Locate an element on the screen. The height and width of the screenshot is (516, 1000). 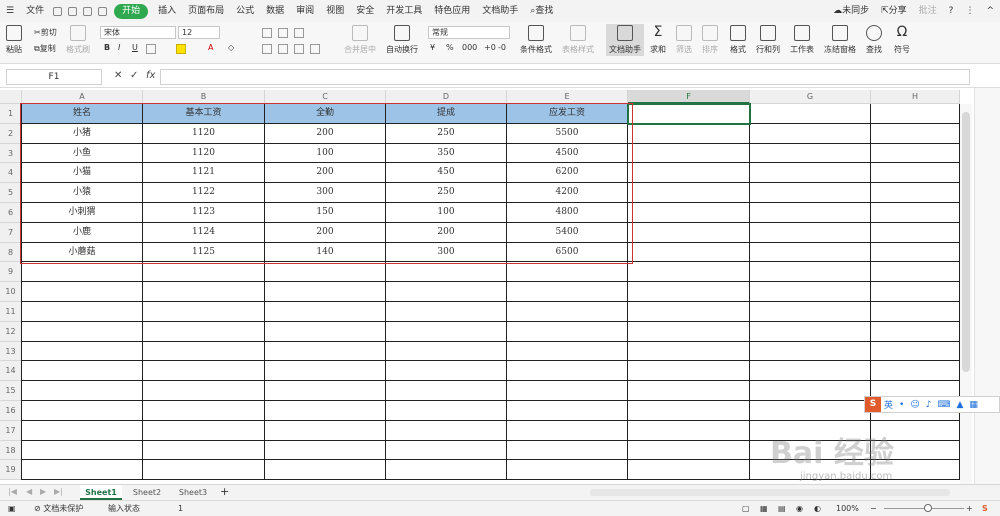
scroll-thumb is located at coordinates (966, 242).